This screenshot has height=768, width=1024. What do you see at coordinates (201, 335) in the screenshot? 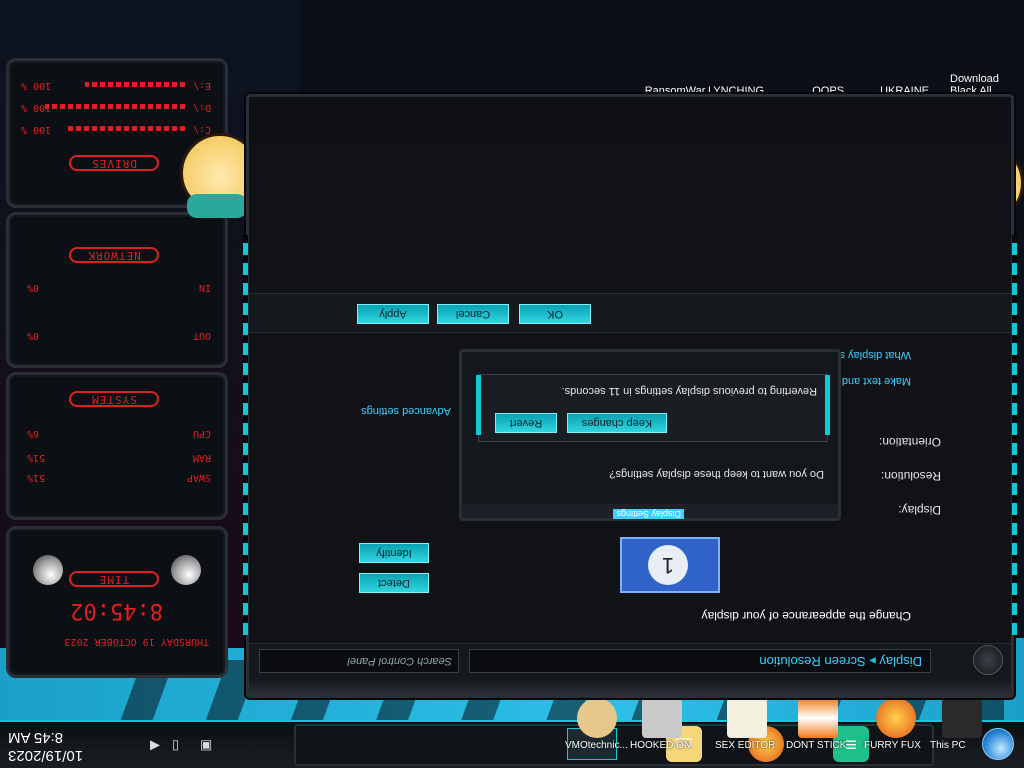
I see `out-label: OUT` at bounding box center [201, 335].